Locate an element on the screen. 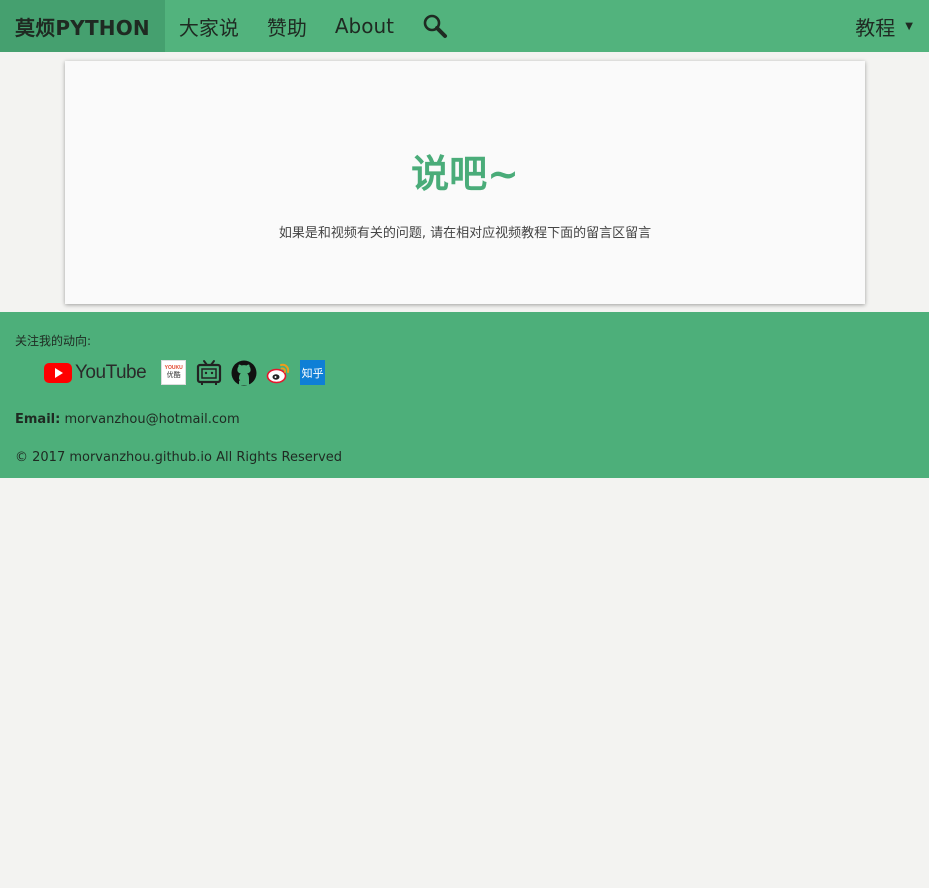 Image resolution: width=929 pixels, height=888 pixels. nav-item-discuss: 大家说 is located at coordinates (209, 26).